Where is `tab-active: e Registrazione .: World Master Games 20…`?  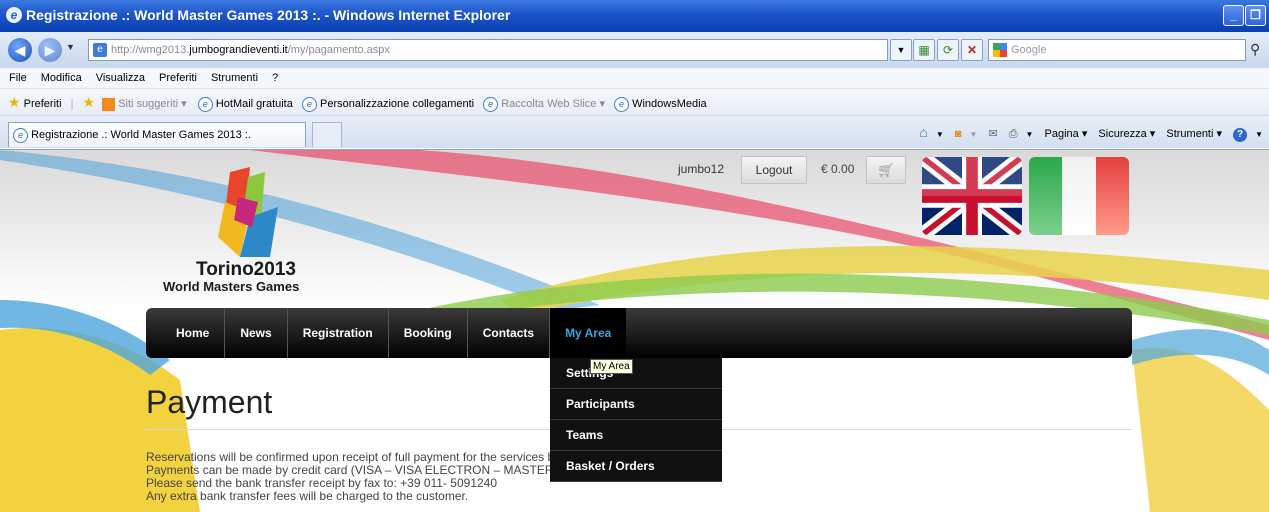 tab-active: e Registrazione .: World Master Games 20… is located at coordinates (157, 134).